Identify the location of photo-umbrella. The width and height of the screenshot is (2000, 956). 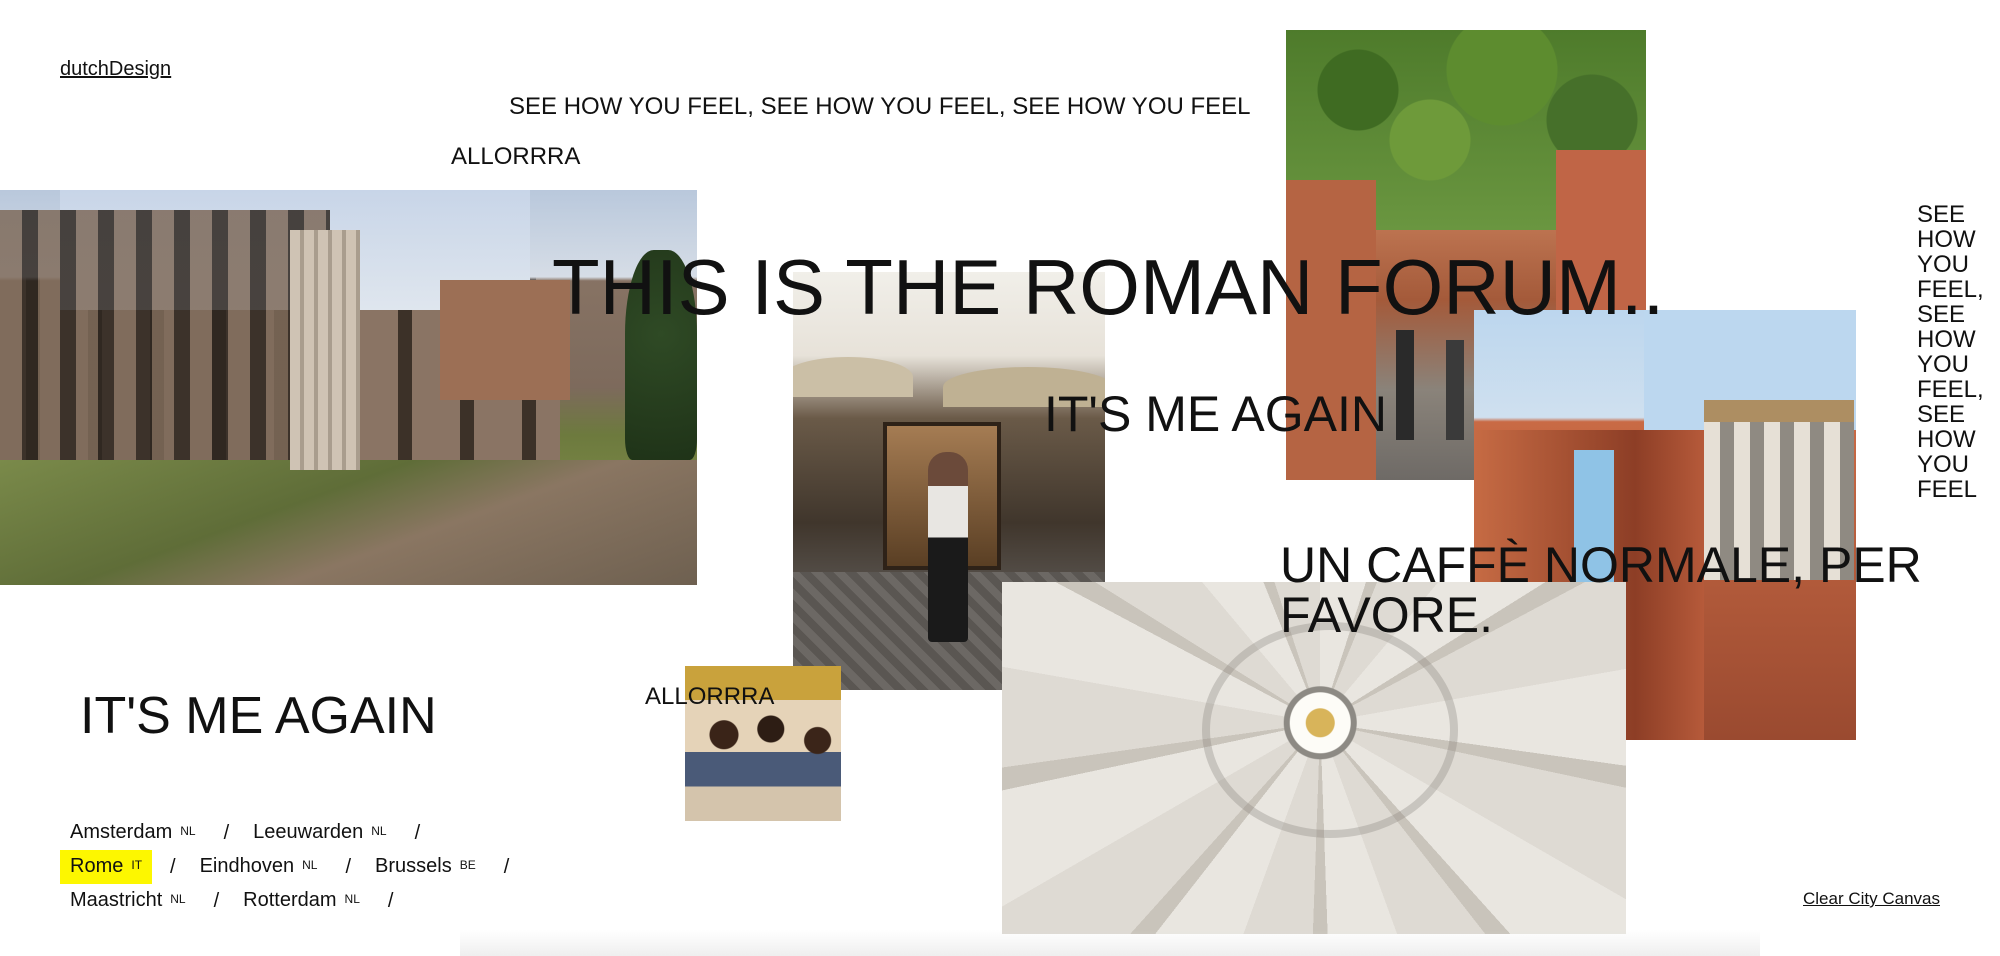
(853, 377).